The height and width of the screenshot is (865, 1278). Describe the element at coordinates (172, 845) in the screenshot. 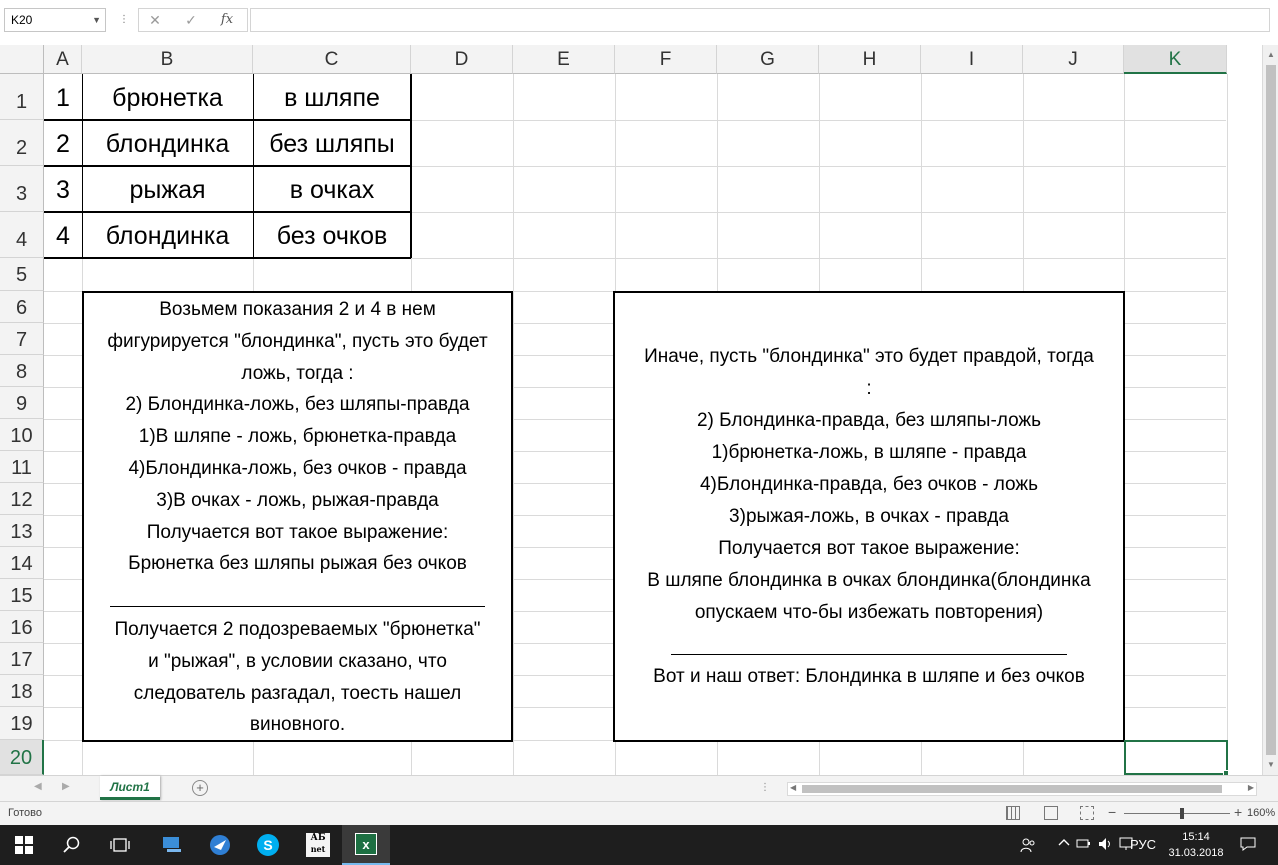

I see `this-pc-icon` at that location.